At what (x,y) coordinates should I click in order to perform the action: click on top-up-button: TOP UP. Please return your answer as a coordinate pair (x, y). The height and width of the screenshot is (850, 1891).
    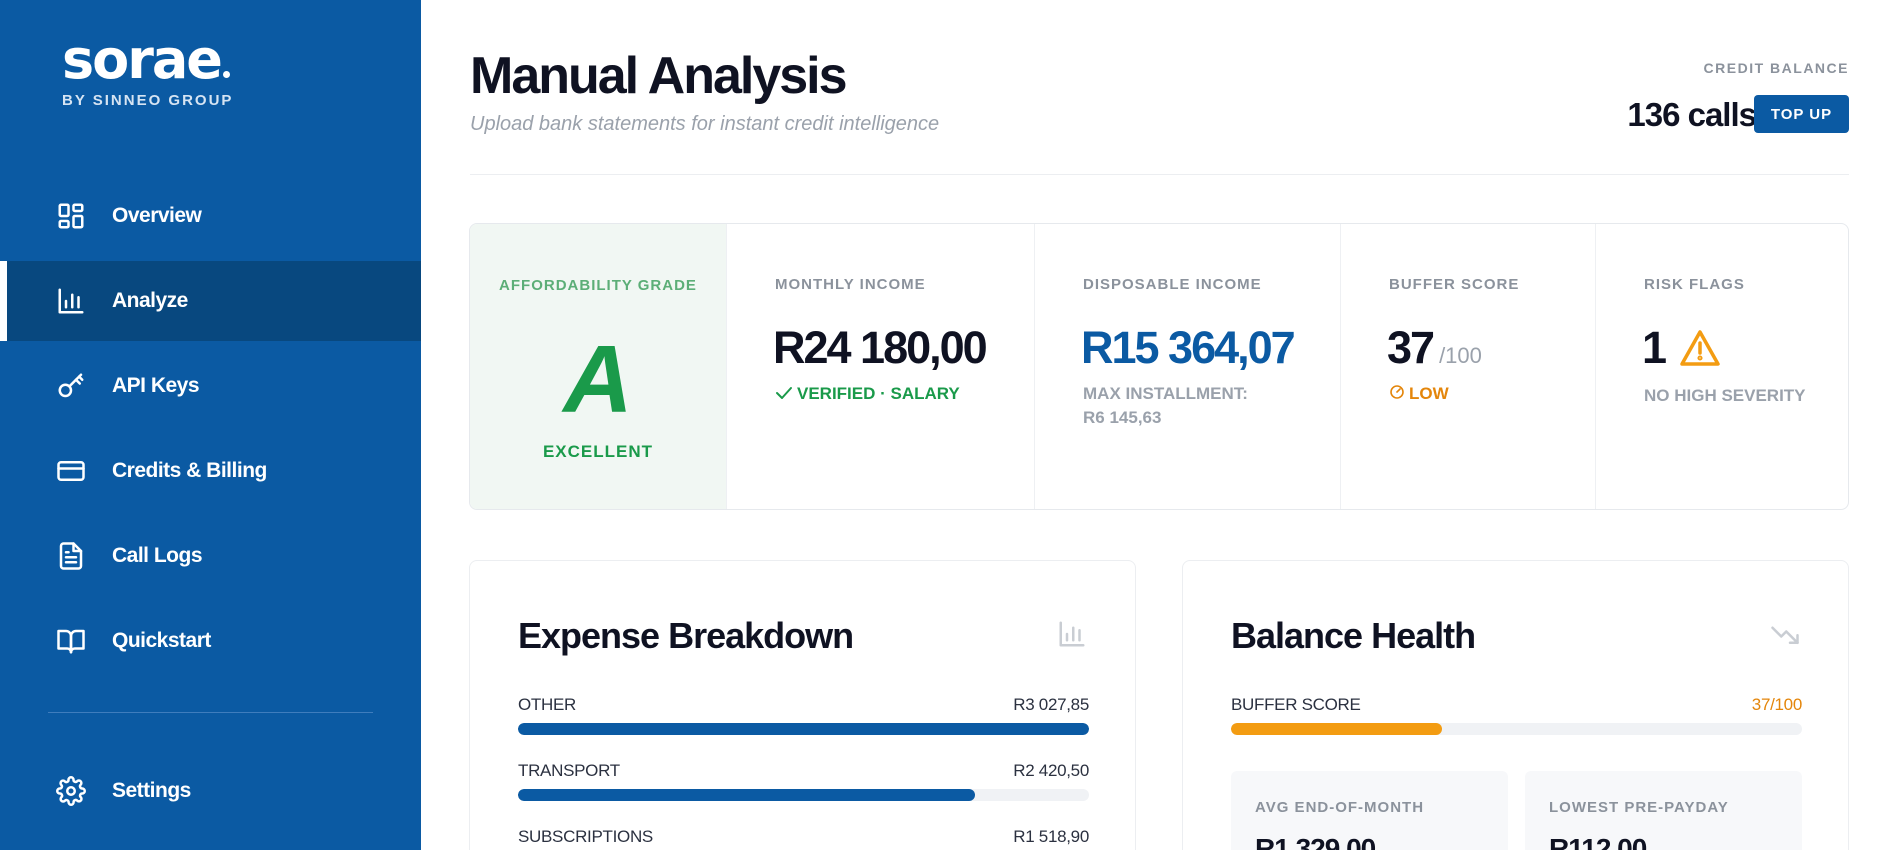
    Looking at the image, I should click on (1801, 114).